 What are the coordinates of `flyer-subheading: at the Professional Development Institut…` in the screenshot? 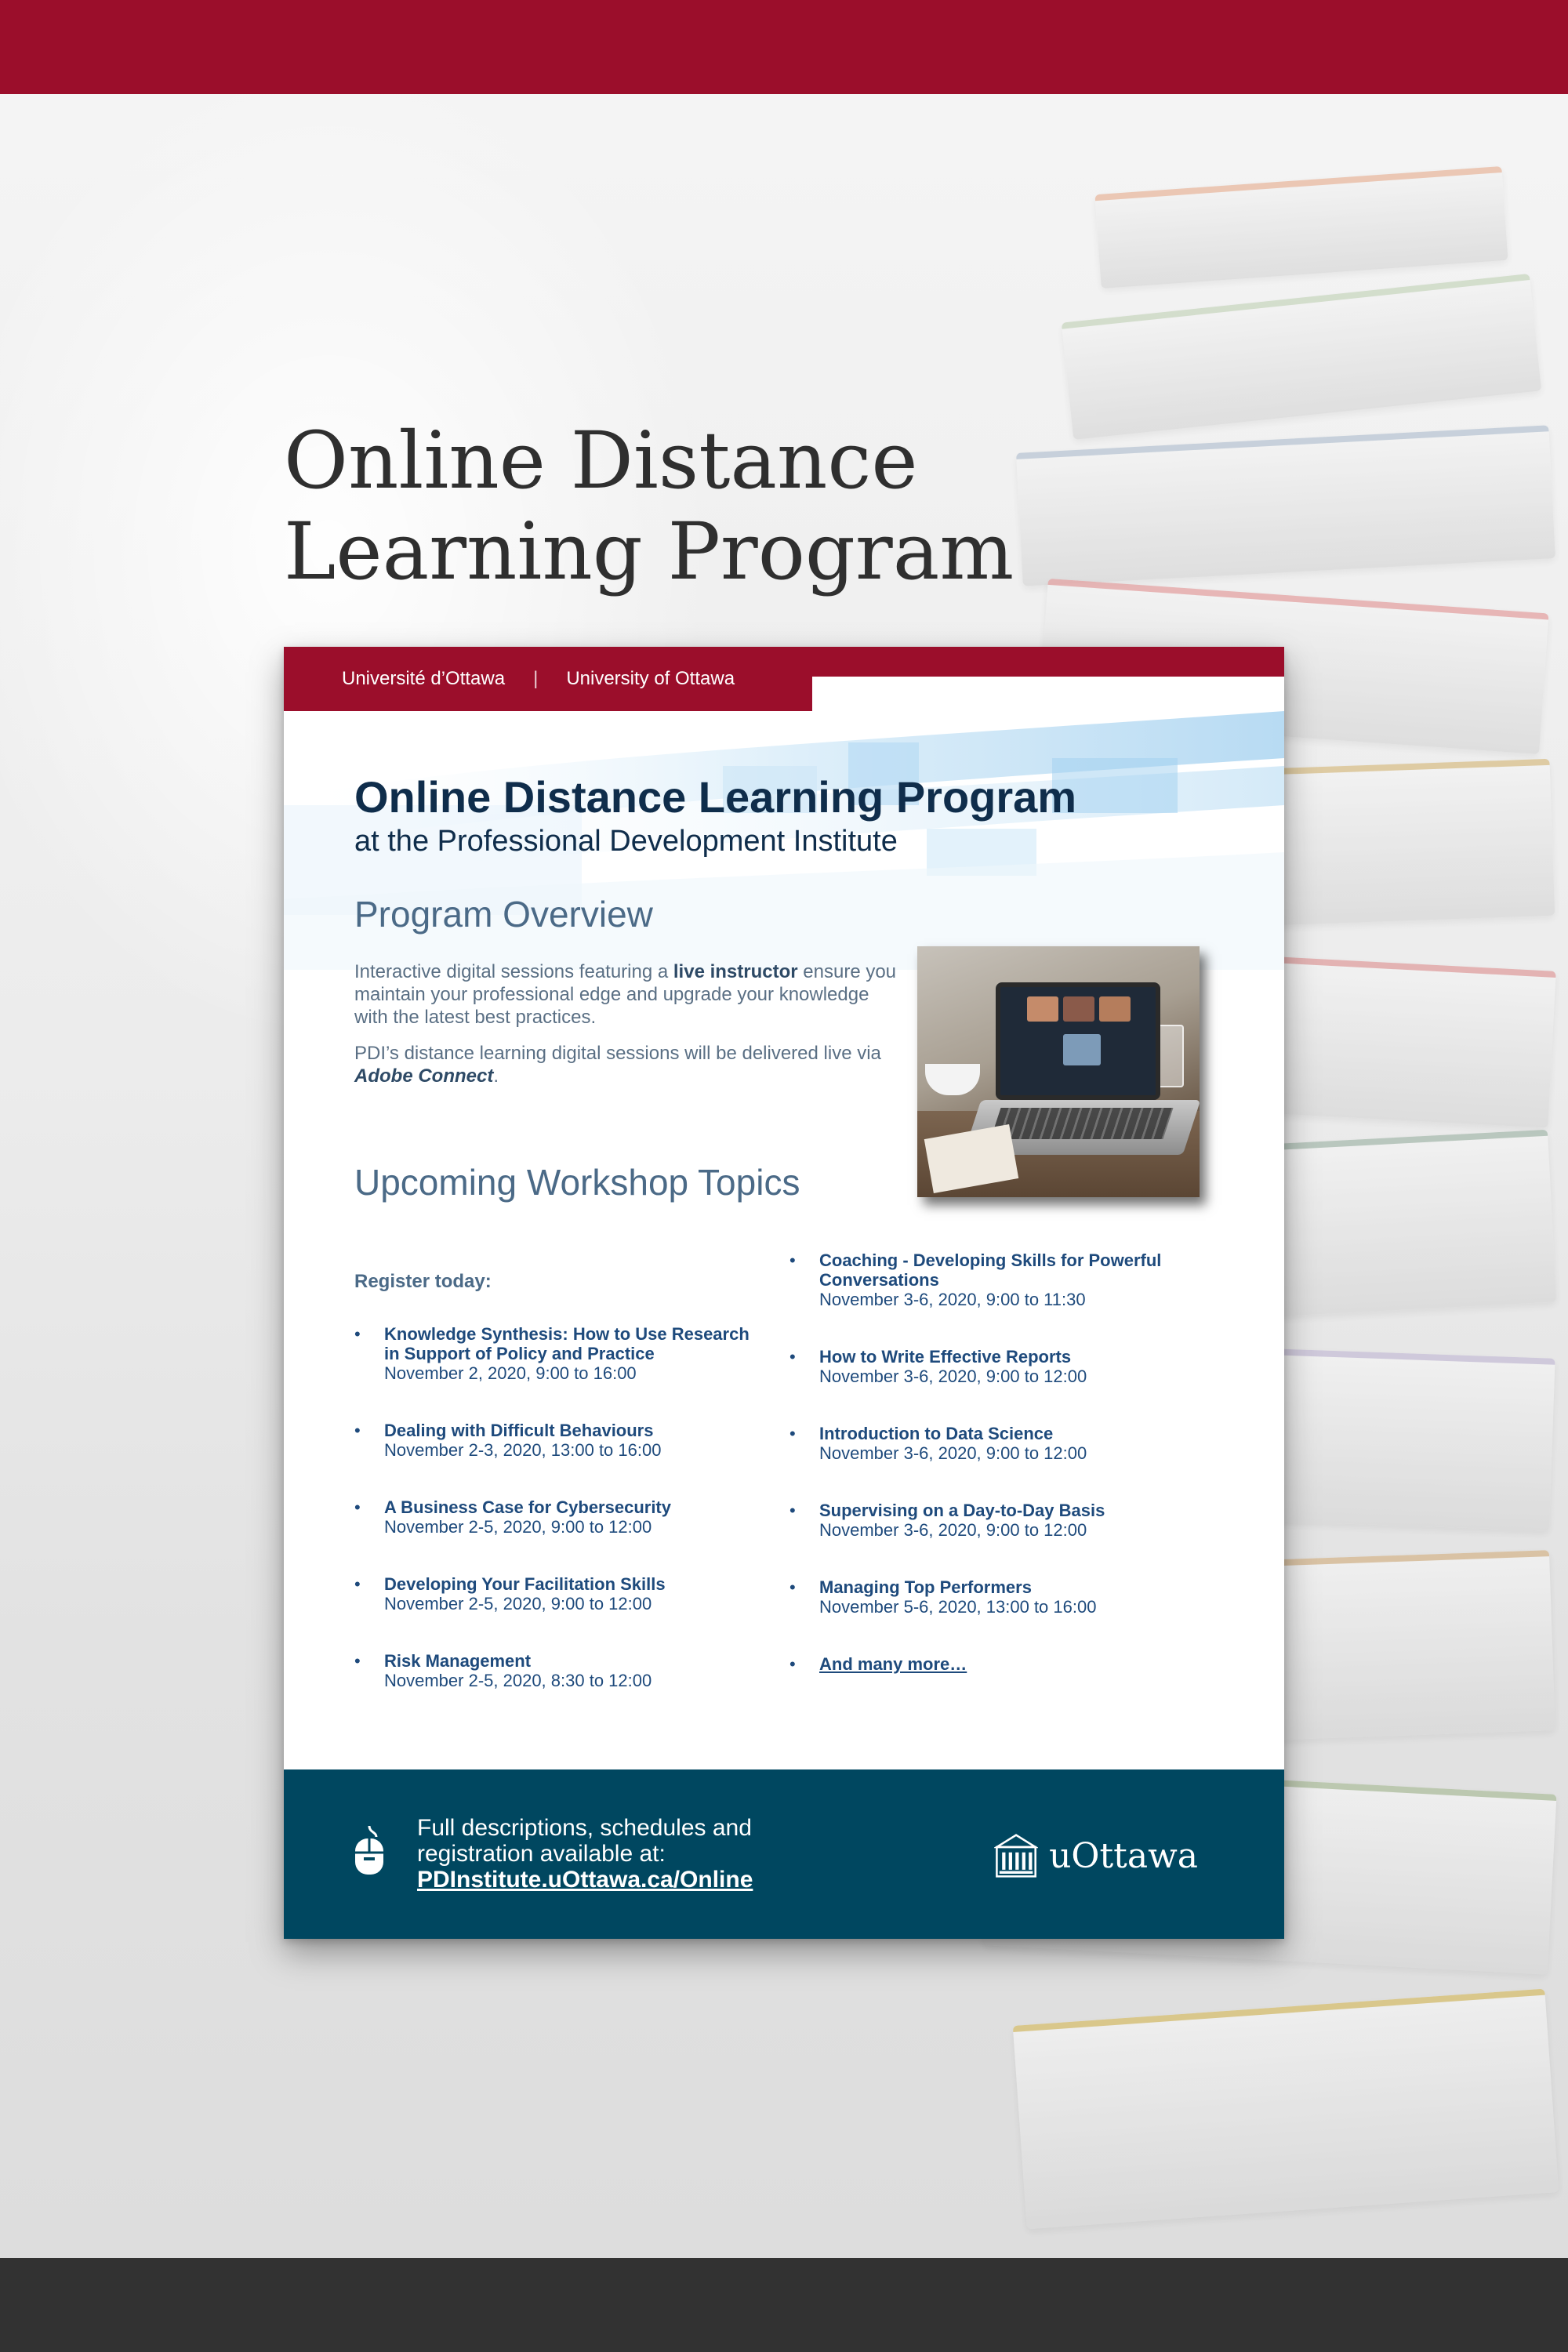 It's located at (626, 841).